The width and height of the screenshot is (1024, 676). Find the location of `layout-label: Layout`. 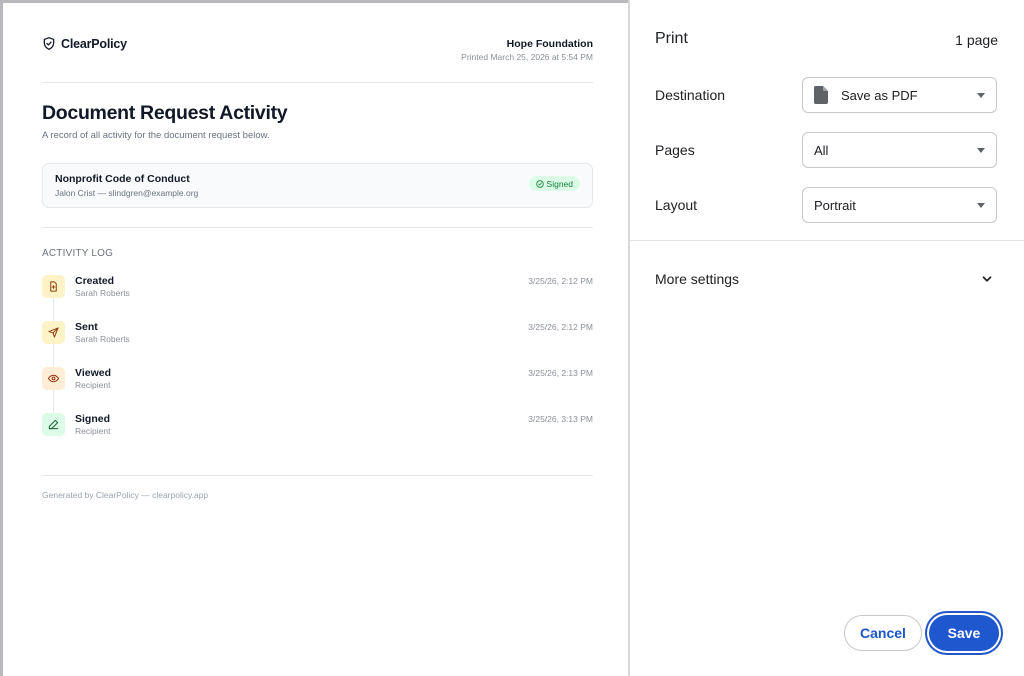

layout-label: Layout is located at coordinates (676, 205).